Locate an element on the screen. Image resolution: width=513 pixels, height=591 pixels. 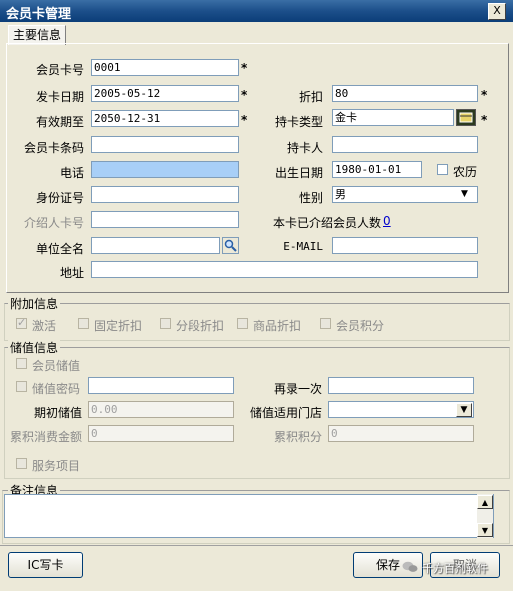
holder-label: 持卡人 is located at coordinates (304, 148).